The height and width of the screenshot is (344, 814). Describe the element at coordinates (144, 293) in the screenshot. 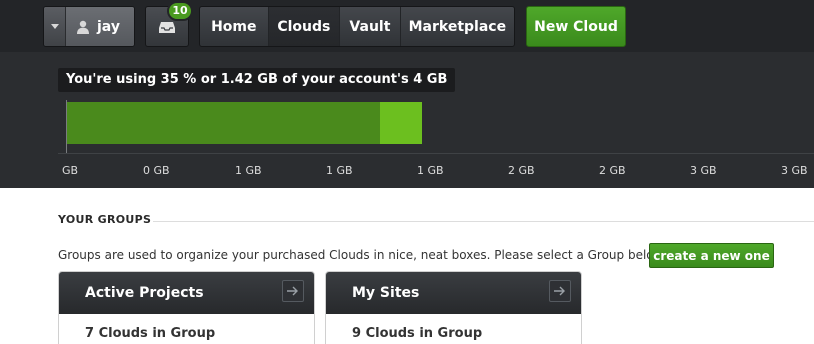

I see `group-card-title: Active Projects` at that location.